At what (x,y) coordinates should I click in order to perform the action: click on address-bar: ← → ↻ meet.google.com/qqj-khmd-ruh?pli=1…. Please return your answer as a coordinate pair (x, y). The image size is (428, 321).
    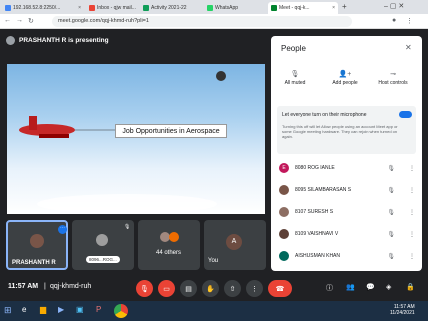
    Looking at the image, I should click on (214, 21).